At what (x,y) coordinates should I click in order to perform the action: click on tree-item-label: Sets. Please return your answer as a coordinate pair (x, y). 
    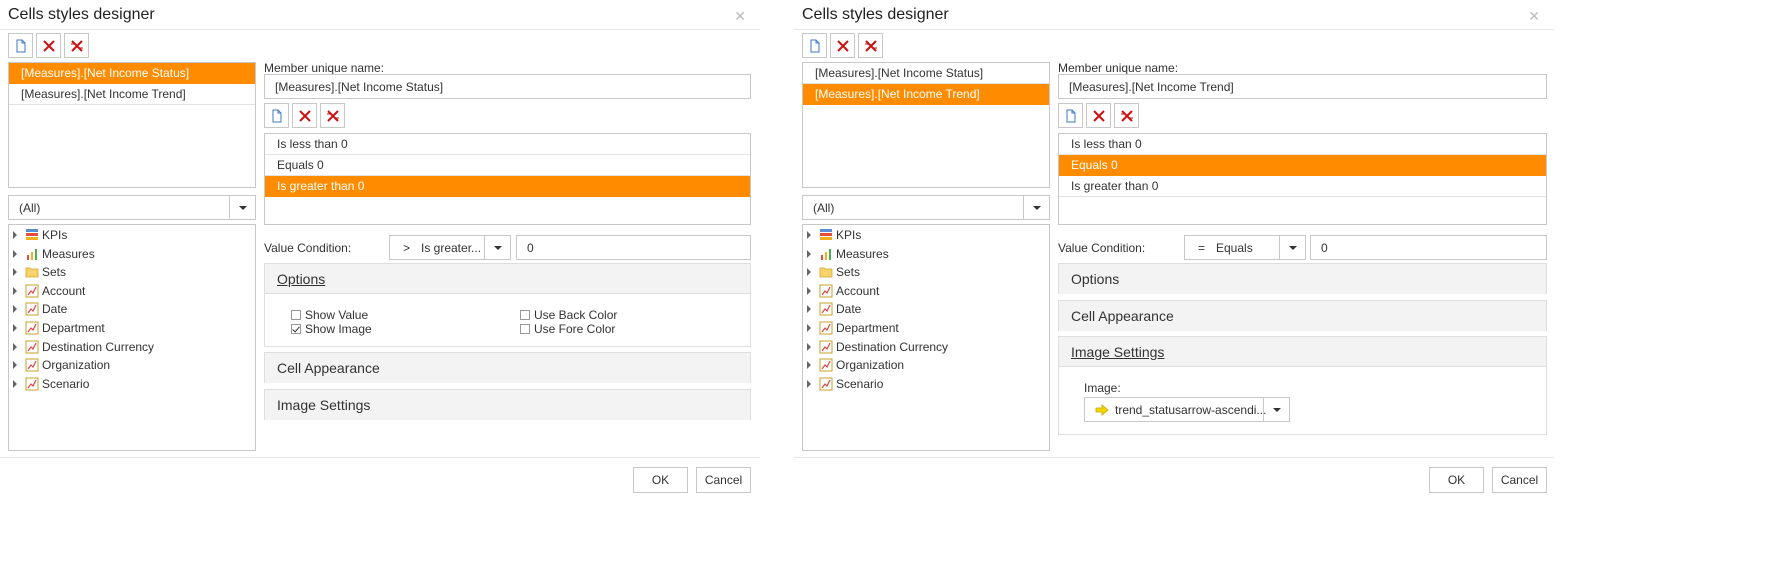
    Looking at the image, I should click on (848, 272).